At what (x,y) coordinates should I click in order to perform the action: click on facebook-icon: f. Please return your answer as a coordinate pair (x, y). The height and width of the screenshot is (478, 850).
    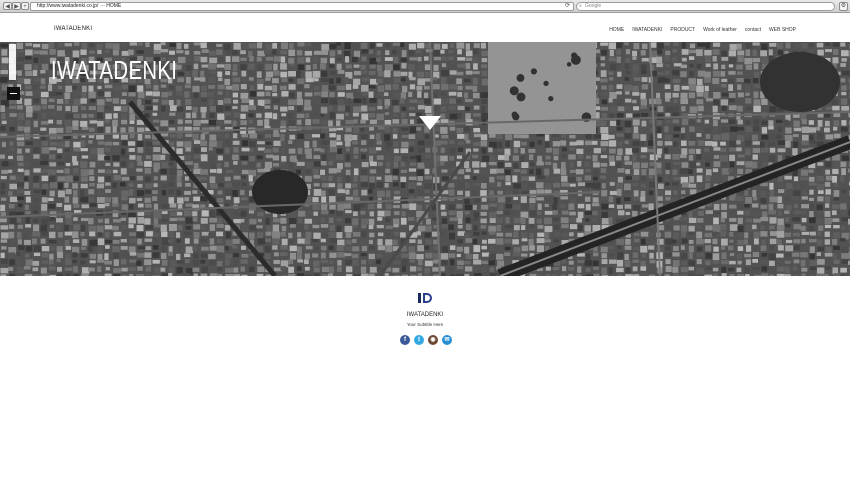
    Looking at the image, I should click on (405, 340).